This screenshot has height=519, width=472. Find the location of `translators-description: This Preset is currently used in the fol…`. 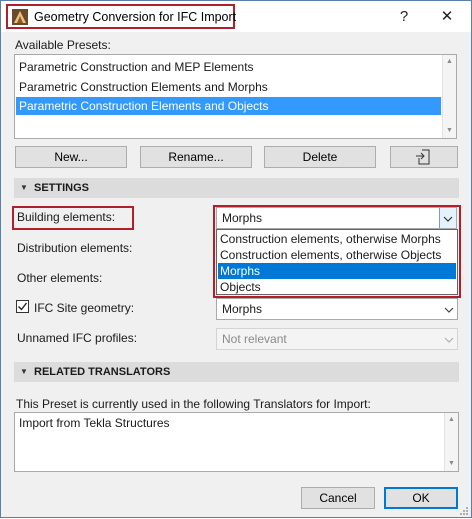

translators-description: This Preset is currently used in the fol… is located at coordinates (193, 404).